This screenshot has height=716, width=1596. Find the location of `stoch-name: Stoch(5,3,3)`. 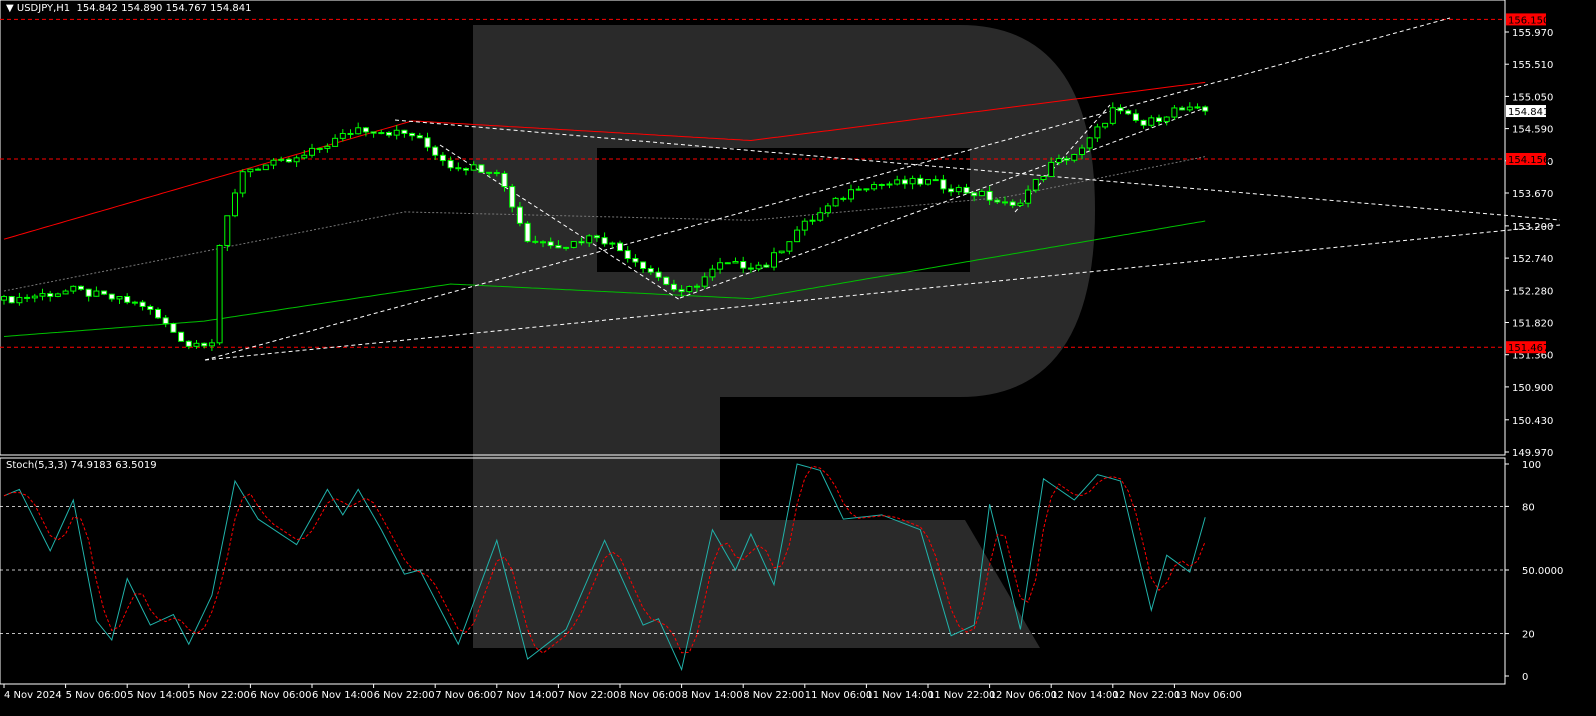

stoch-name: Stoch(5,3,3) is located at coordinates (37, 465).